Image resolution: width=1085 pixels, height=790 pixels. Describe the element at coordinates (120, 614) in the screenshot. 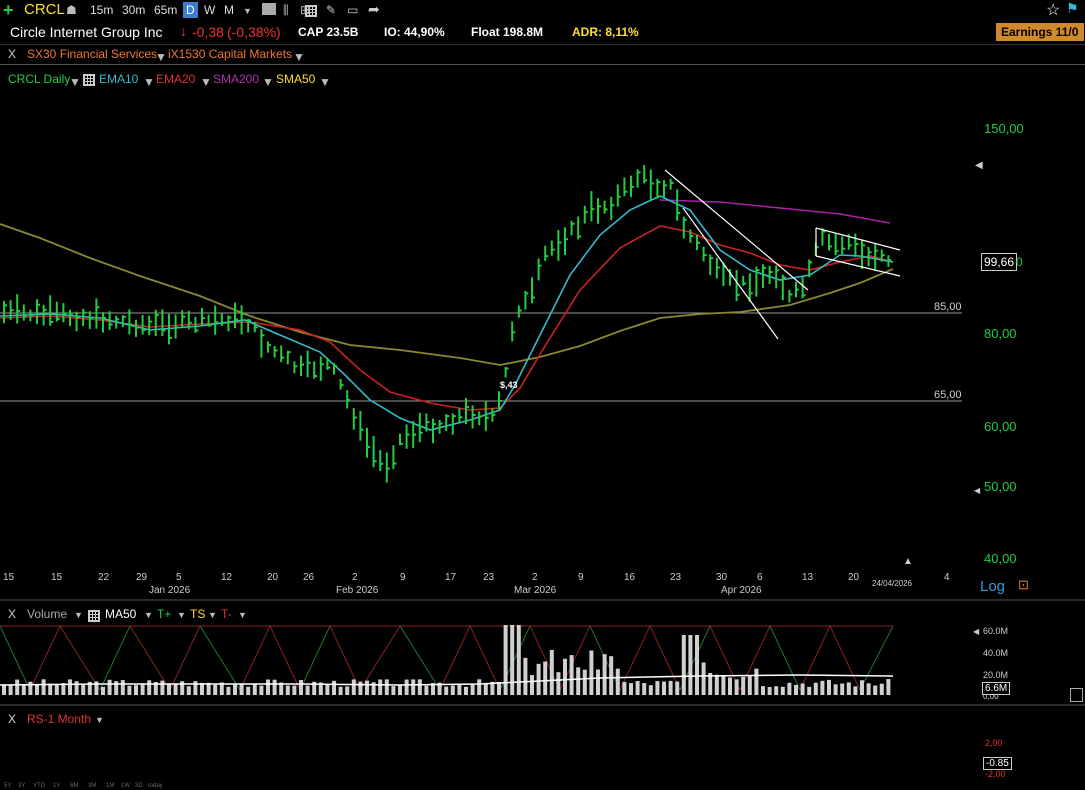

I see `volume-ma-label: MA50` at that location.